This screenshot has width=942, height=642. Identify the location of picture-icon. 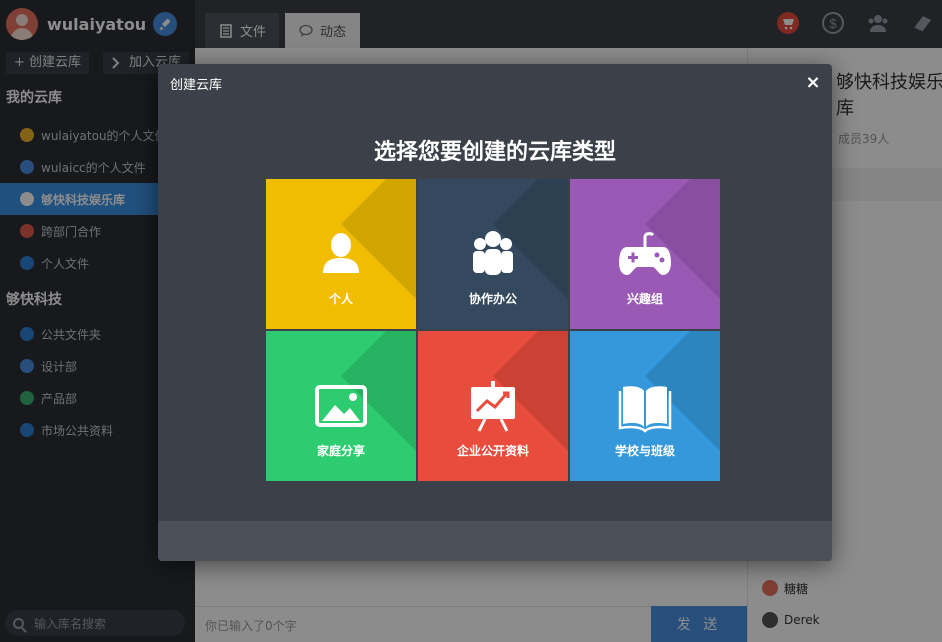
(341, 406).